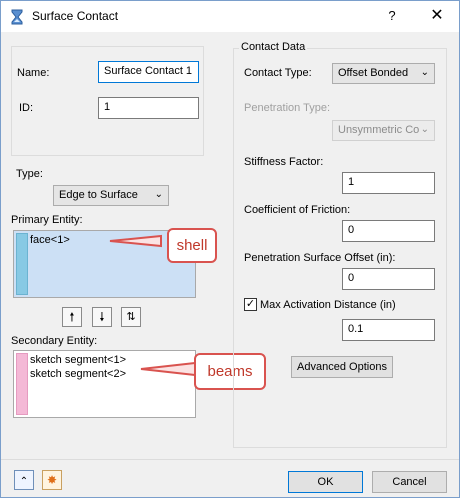  What do you see at coordinates (54, 341) in the screenshot?
I see `secondary-entity-label: Secondary Entity:` at bounding box center [54, 341].